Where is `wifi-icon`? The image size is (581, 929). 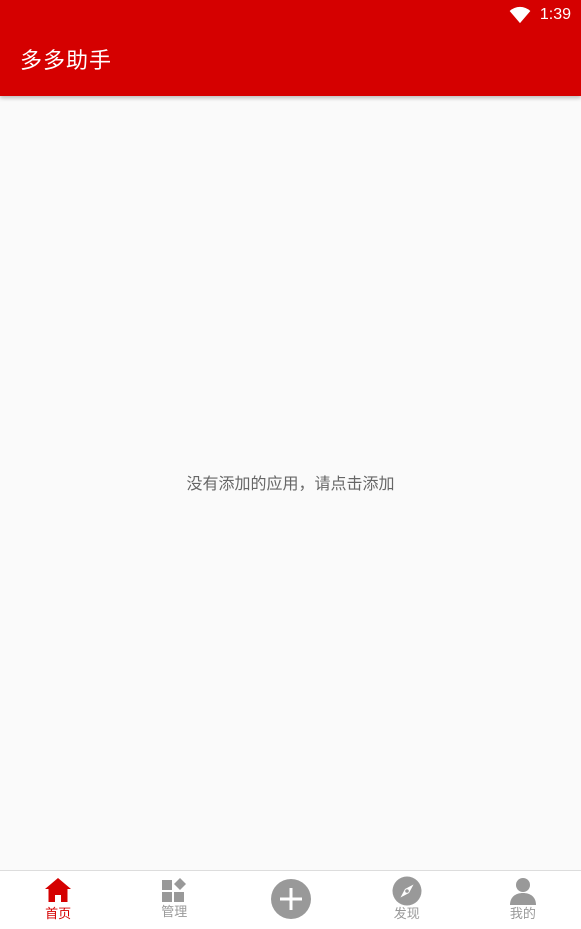 wifi-icon is located at coordinates (520, 15).